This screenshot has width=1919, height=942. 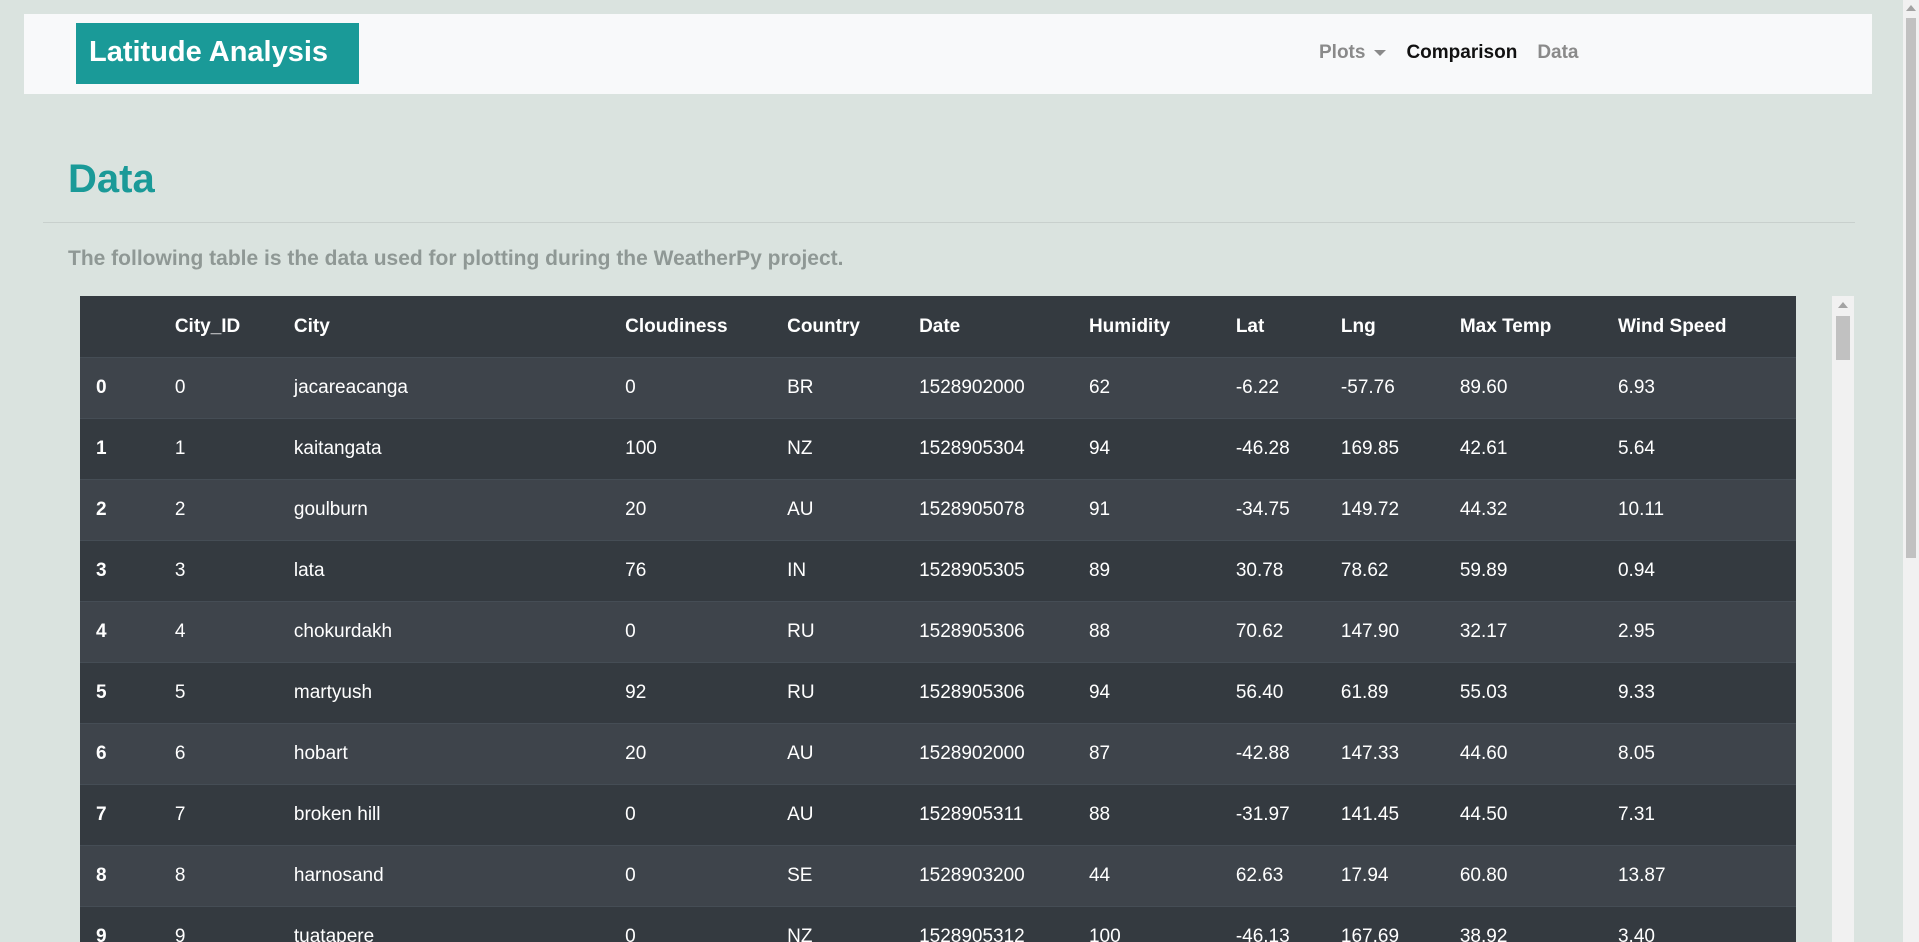 What do you see at coordinates (1162, 571) in the screenshot?
I see `table-cell: 89` at bounding box center [1162, 571].